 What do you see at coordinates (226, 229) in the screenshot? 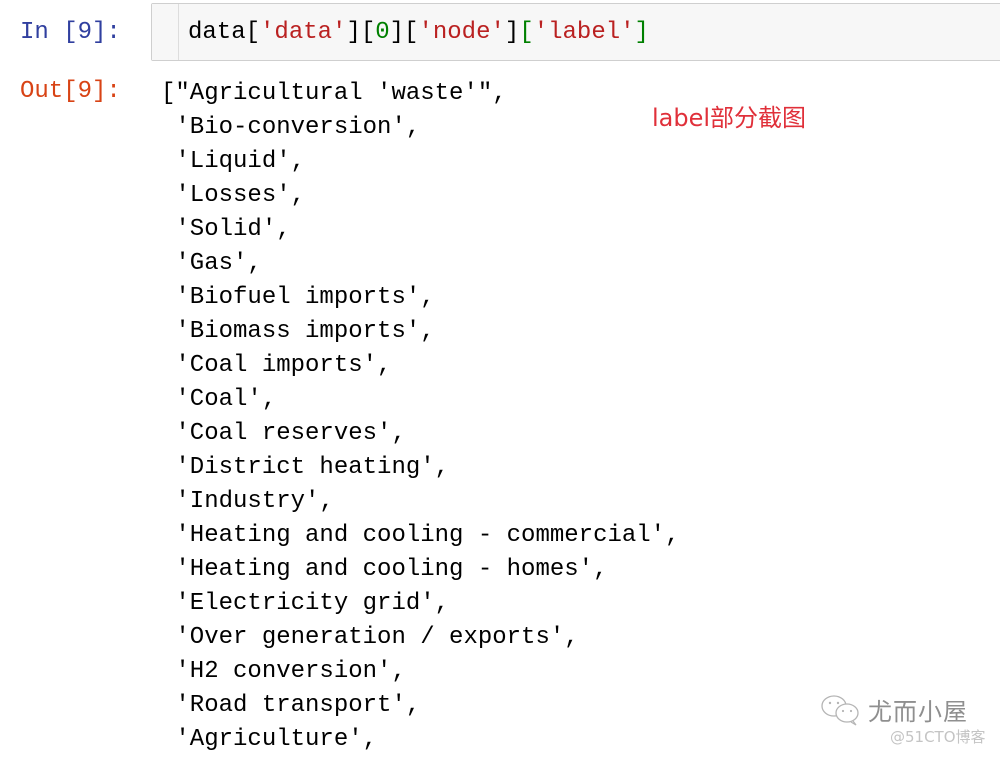
I see `output-line: 'Solid',` at bounding box center [226, 229].